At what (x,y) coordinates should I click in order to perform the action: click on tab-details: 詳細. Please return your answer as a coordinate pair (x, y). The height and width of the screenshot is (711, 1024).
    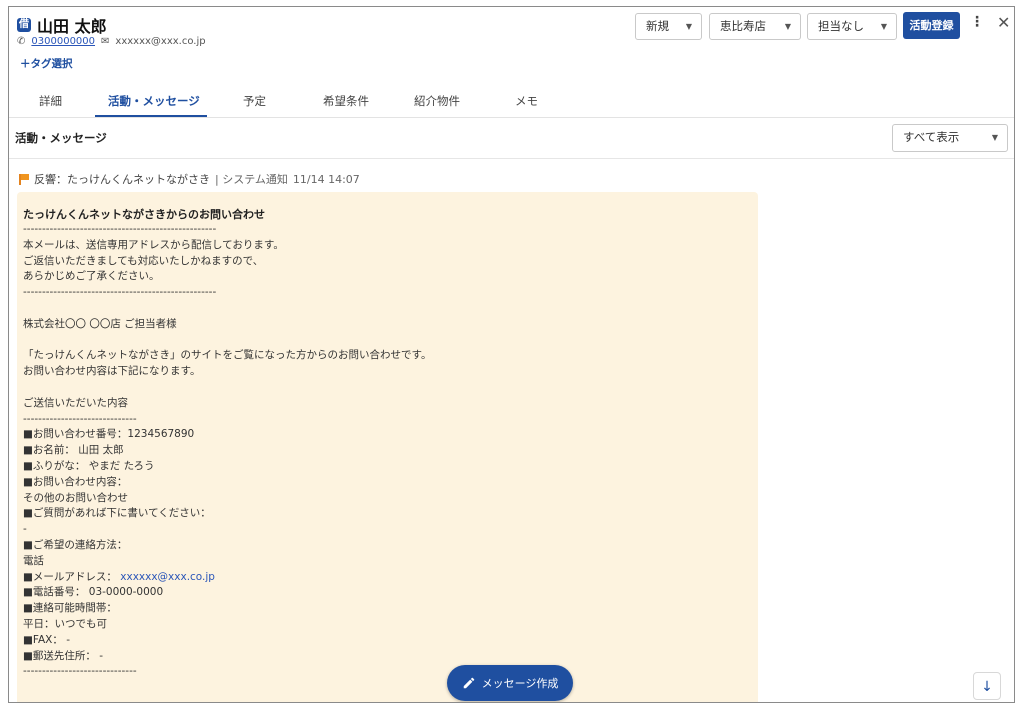
    Looking at the image, I should click on (50, 101).